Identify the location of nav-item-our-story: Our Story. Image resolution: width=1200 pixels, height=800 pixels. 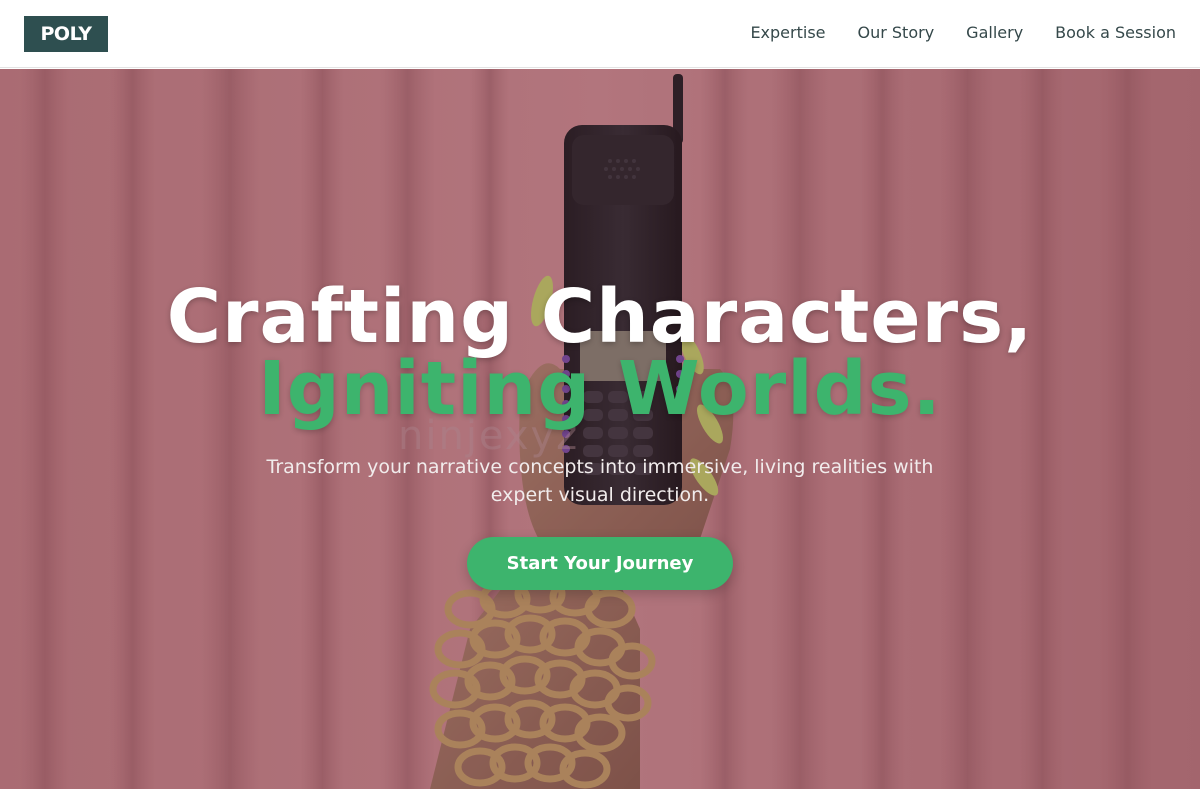
(896, 33).